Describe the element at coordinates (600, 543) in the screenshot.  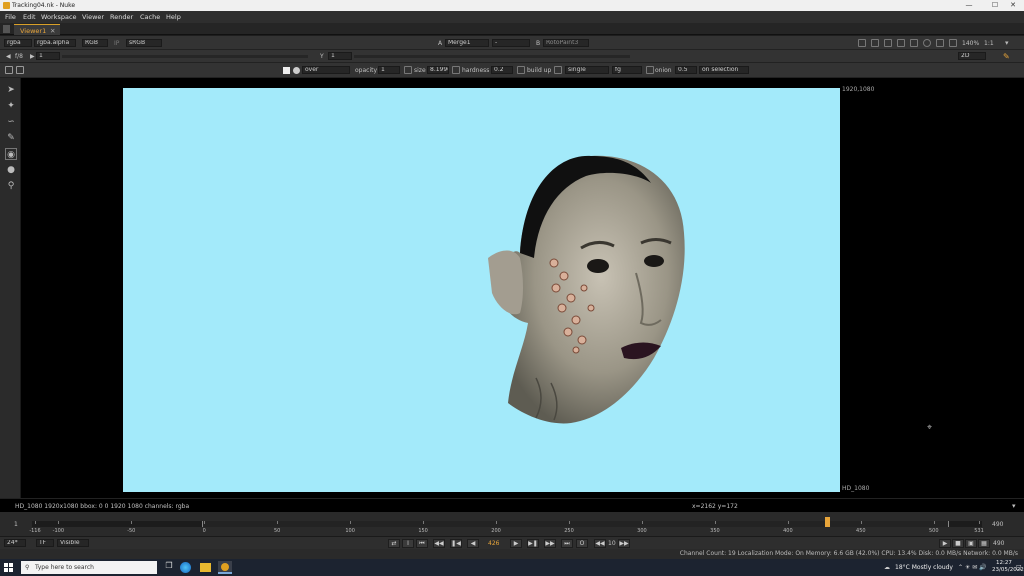
I see `step-back-icon: ◀◀` at that location.